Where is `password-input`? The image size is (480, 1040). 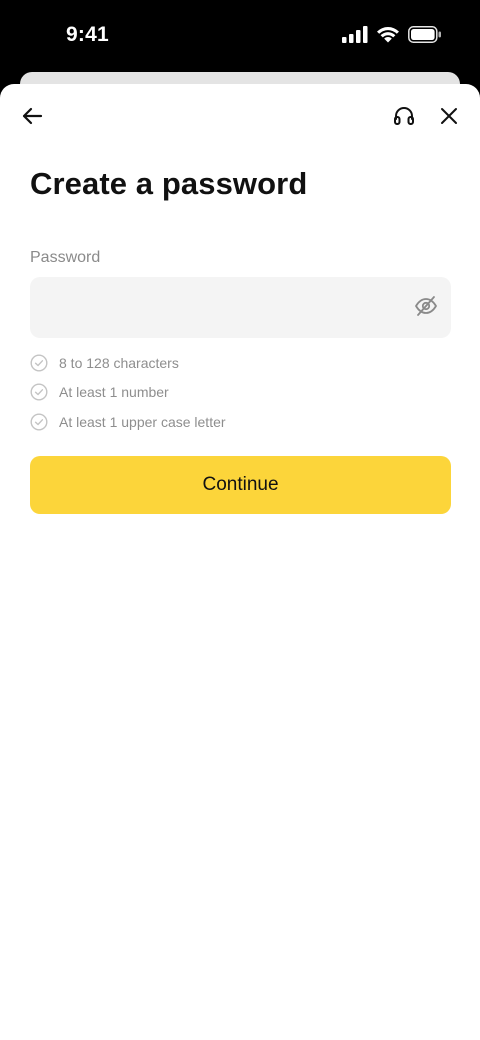
password-input is located at coordinates (215, 307).